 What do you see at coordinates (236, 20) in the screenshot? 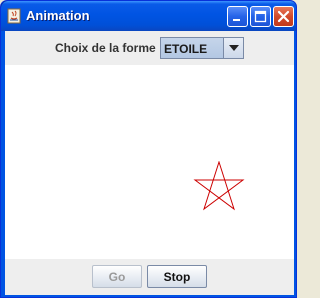
I see `minimize-icon` at bounding box center [236, 20].